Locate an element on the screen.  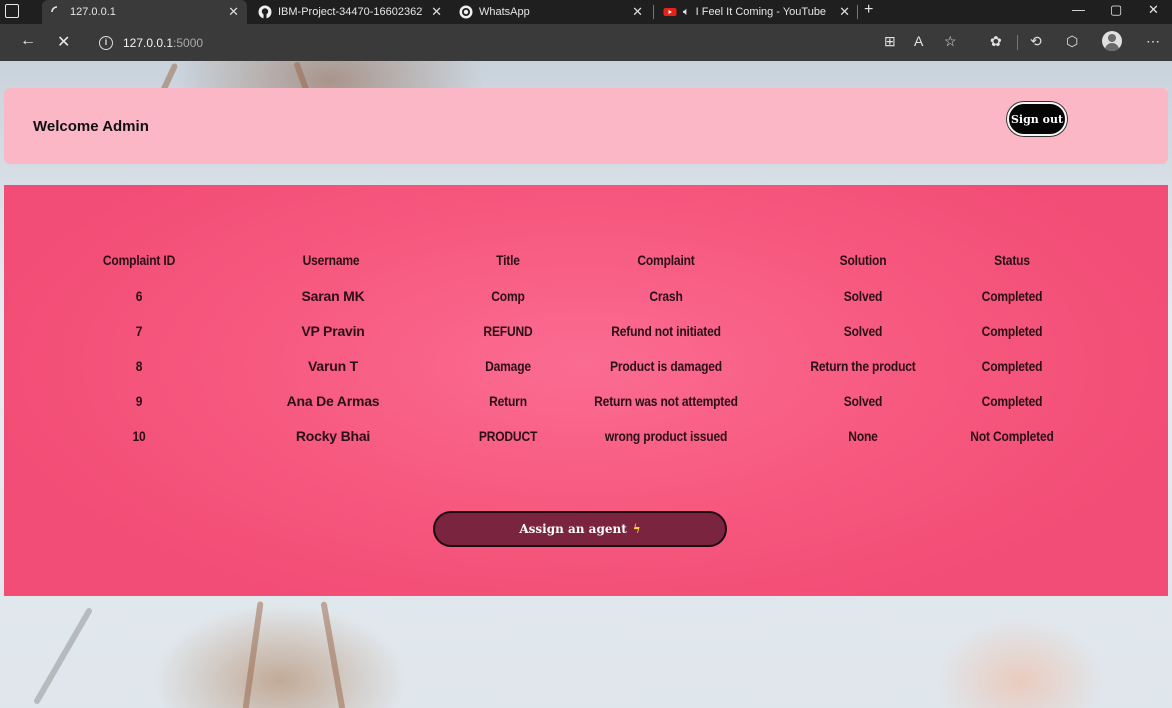
tab-youtube: 🔈︎ I Feel It Coming - YouTube ✕ is located at coordinates (756, 12).